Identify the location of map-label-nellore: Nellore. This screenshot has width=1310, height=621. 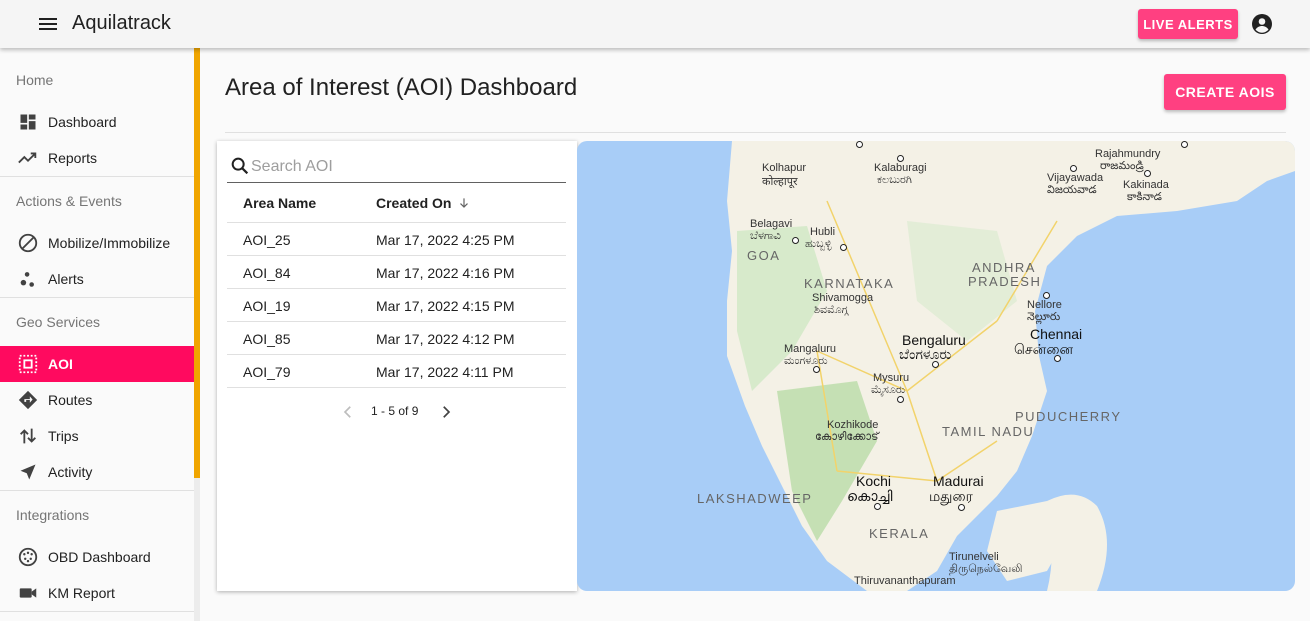
(1044, 305).